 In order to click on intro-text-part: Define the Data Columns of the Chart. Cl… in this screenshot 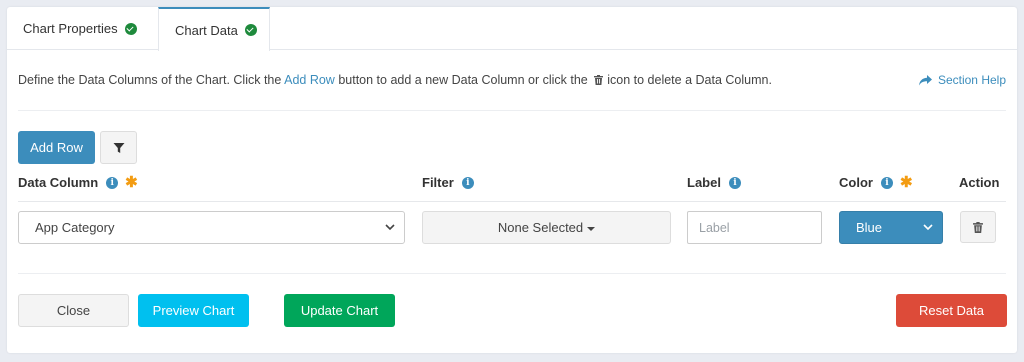, I will do `click(151, 80)`.